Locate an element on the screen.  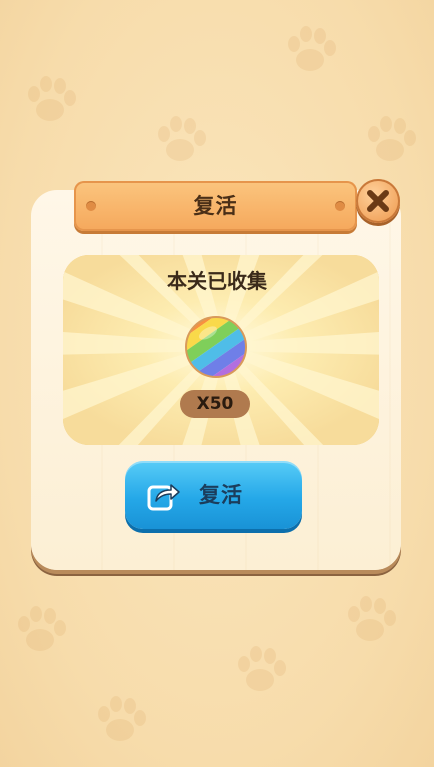
close-button is located at coordinates (378, 201).